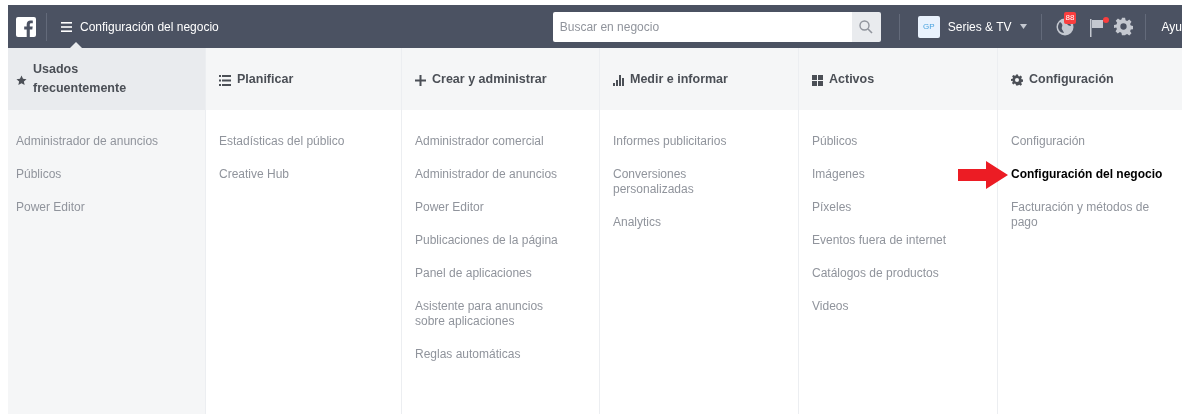  What do you see at coordinates (875, 273) in the screenshot?
I see `menu-link: Catálogos de productos` at bounding box center [875, 273].